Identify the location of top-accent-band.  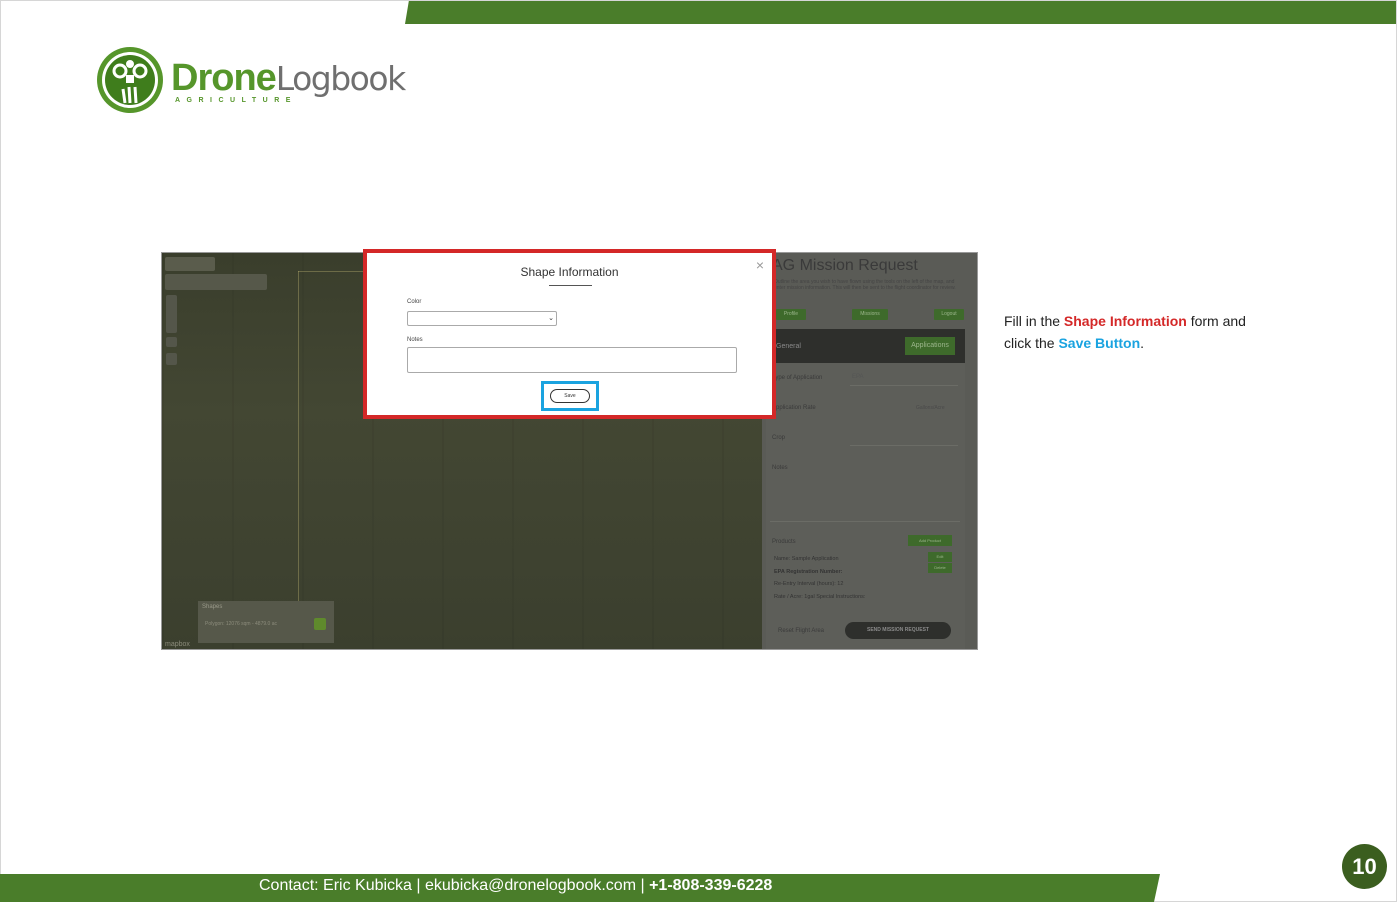
(901, 12).